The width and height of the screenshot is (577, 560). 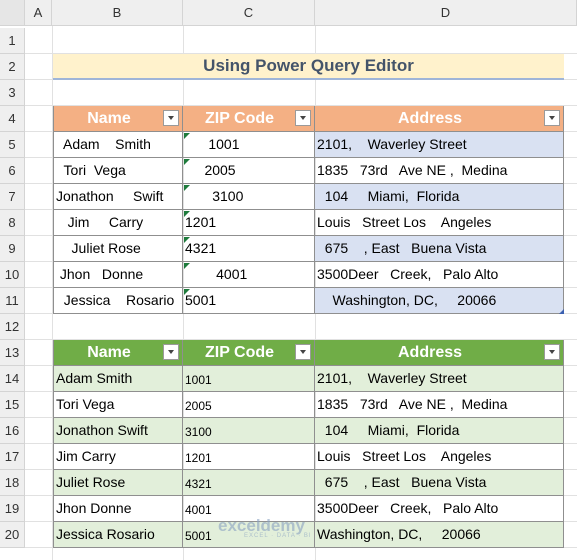 I want to click on table-row: Tori Vega 2005 1835 73rd Ave NE , Medina, so click(x=308, y=171).